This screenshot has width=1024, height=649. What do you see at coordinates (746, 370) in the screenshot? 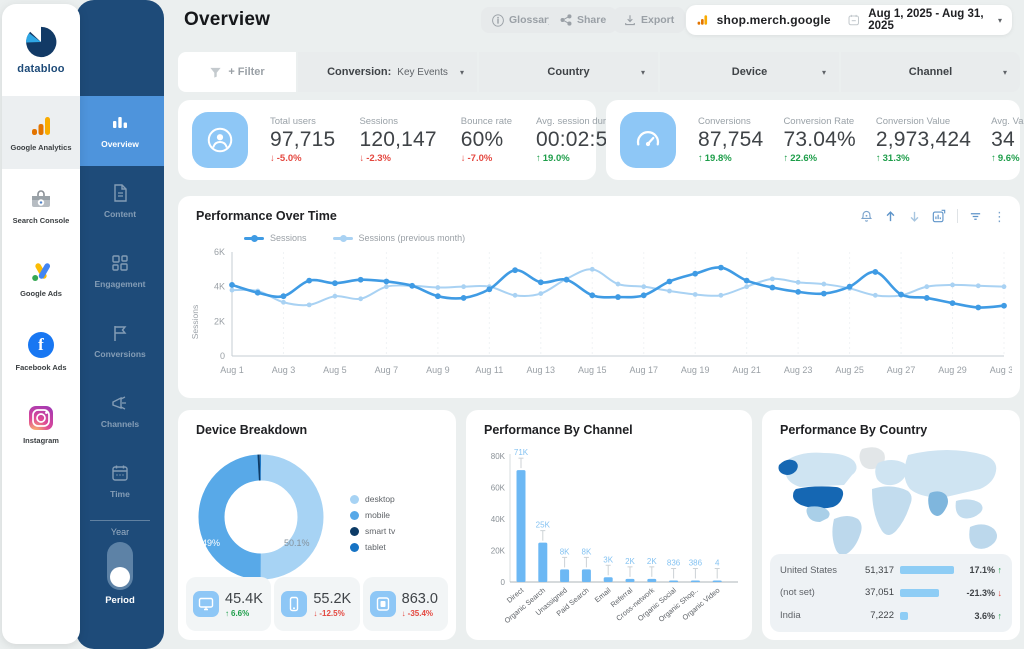
I see `svg-text: Aug 21` at bounding box center [746, 370].